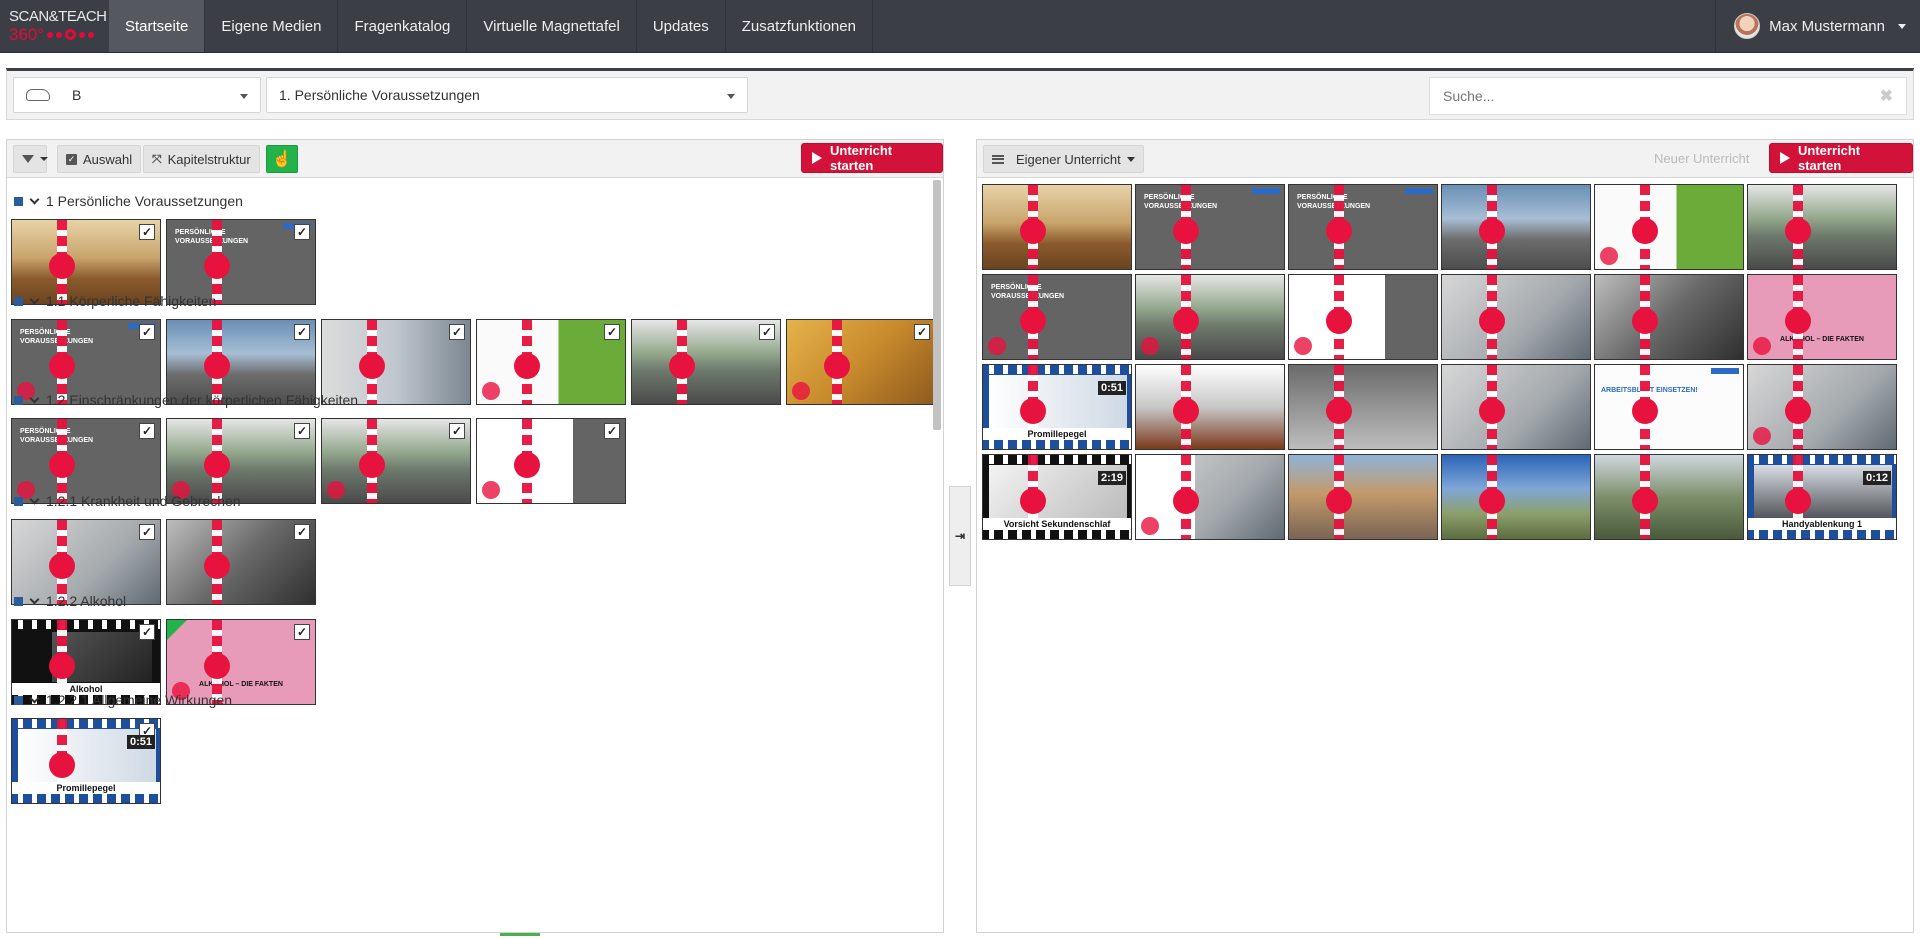  What do you see at coordinates (144, 201) in the screenshot?
I see `chapter-title: 1 Persönliche Voraussetzungen` at bounding box center [144, 201].